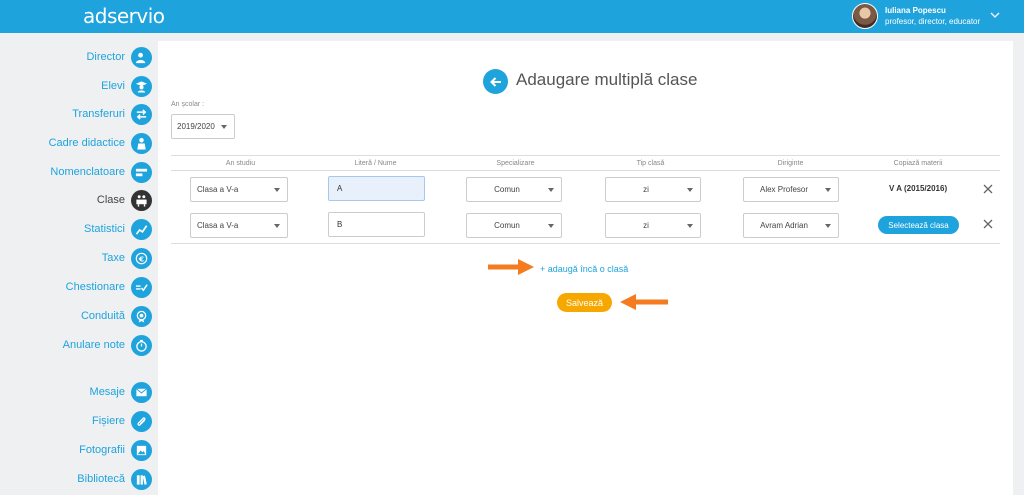 The image size is (1024, 495). I want to click on sidebar-item-transferuri: Transferuri, so click(112, 114).